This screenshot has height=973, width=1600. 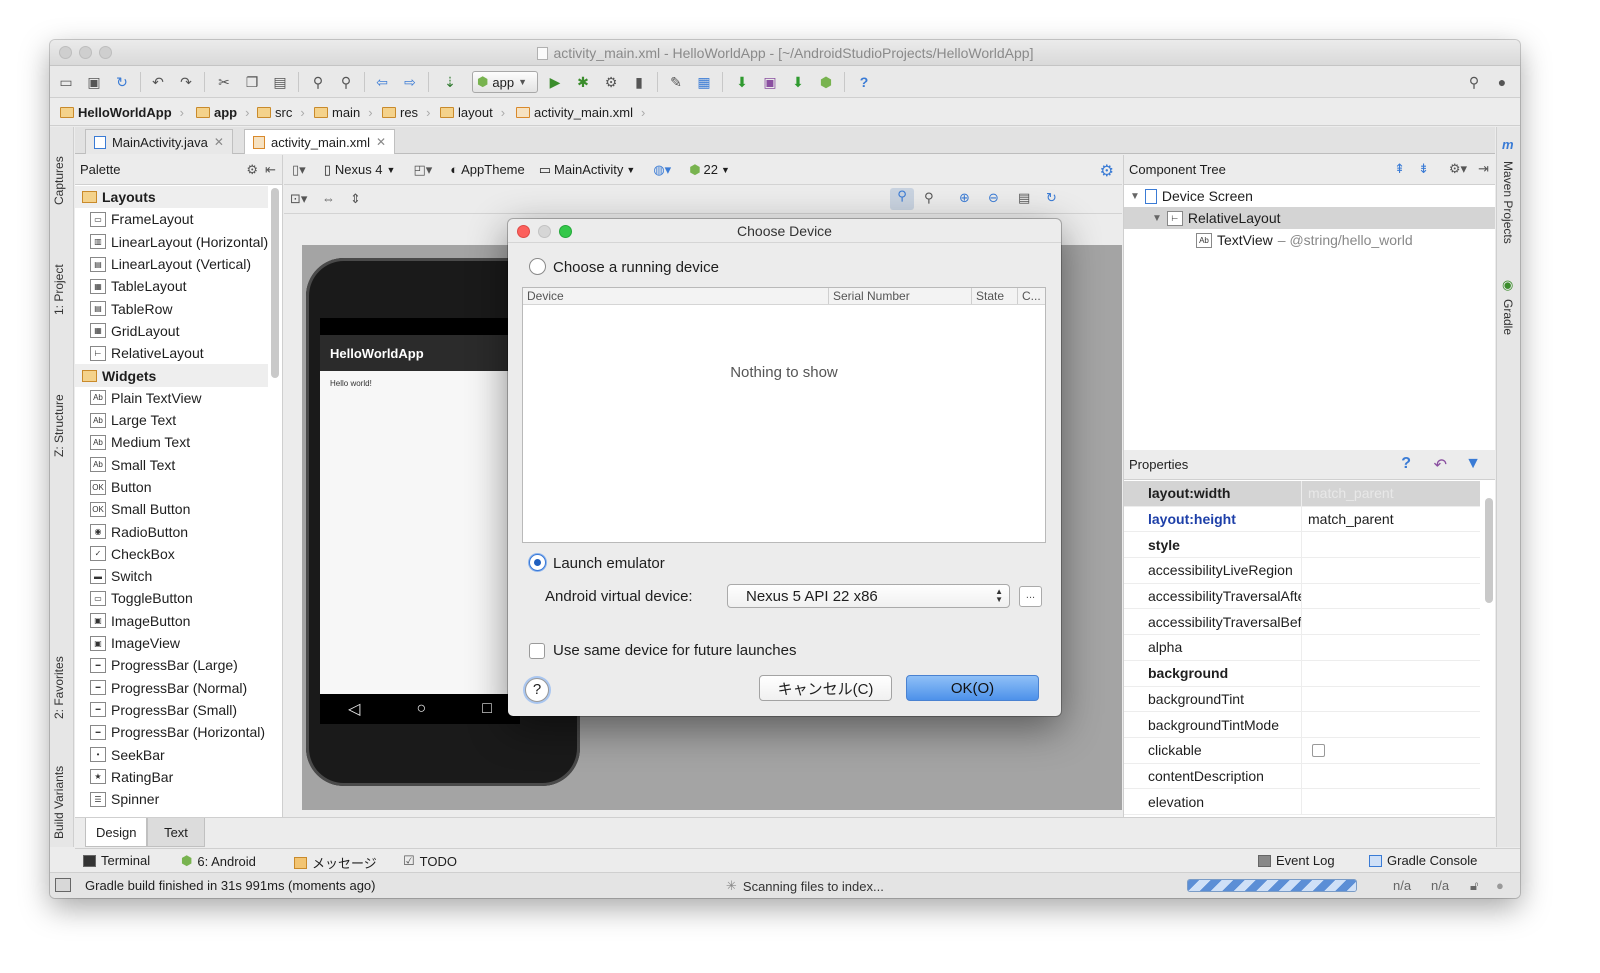 What do you see at coordinates (1502, 82) in the screenshot?
I see `user-icon: ●` at bounding box center [1502, 82].